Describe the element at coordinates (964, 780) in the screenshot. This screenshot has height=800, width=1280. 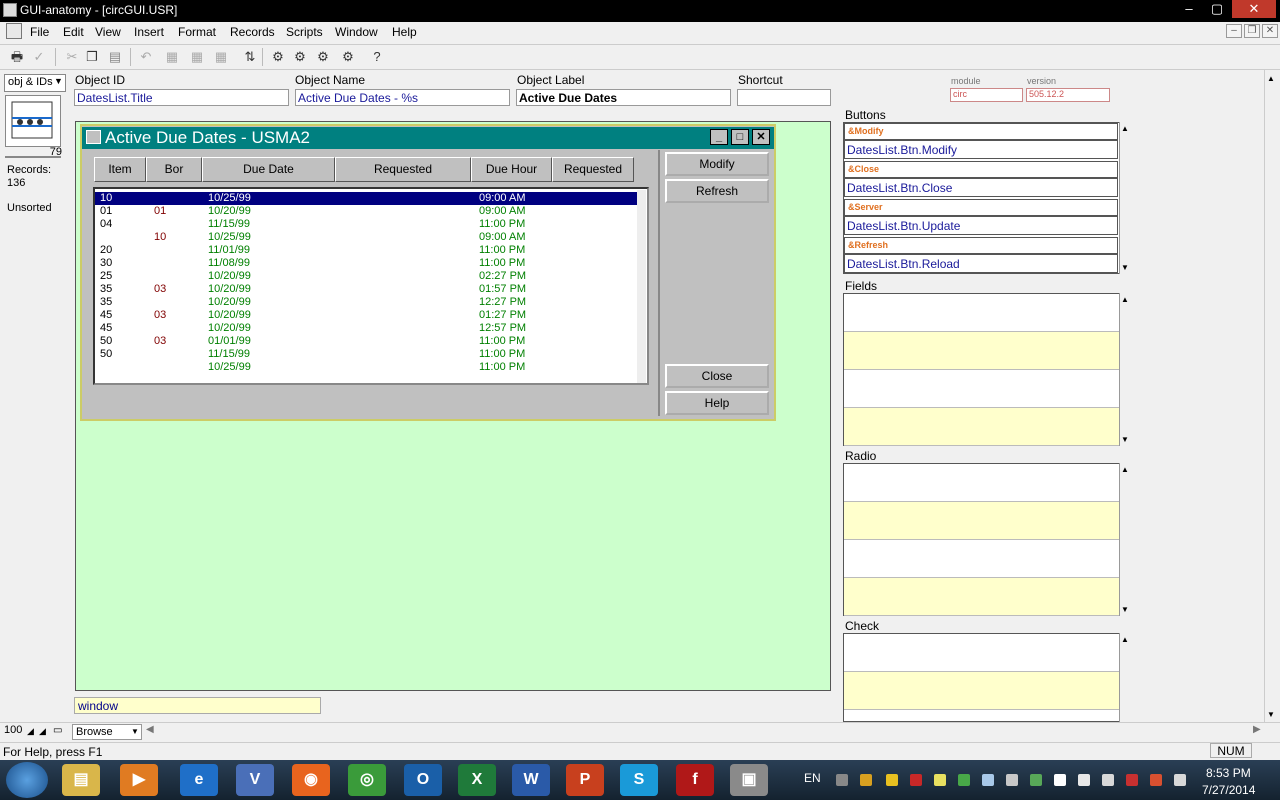
I see `tray-sync-icon` at that location.